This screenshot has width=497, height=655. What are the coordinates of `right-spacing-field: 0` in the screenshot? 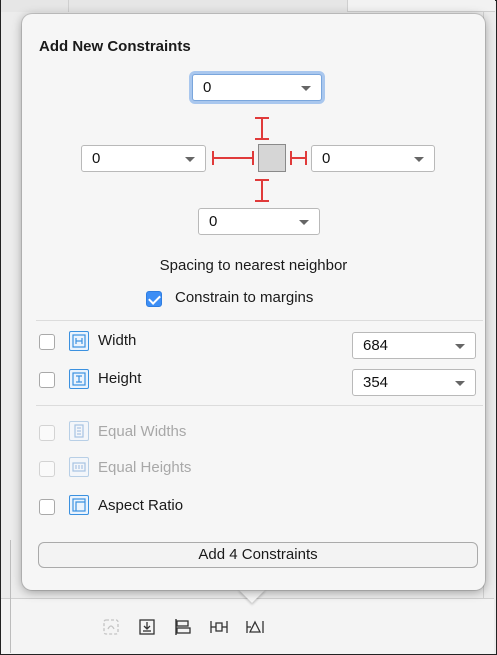 It's located at (373, 158).